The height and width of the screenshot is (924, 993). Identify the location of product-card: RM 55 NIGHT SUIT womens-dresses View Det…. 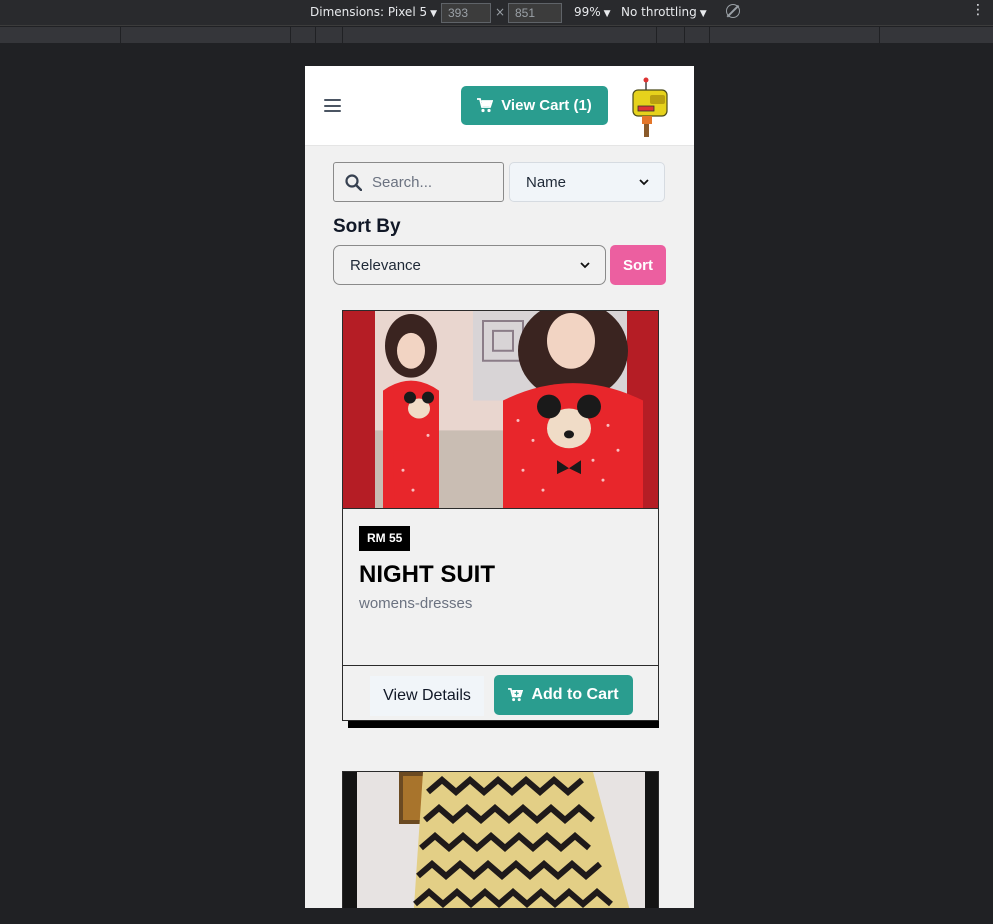
(500, 515).